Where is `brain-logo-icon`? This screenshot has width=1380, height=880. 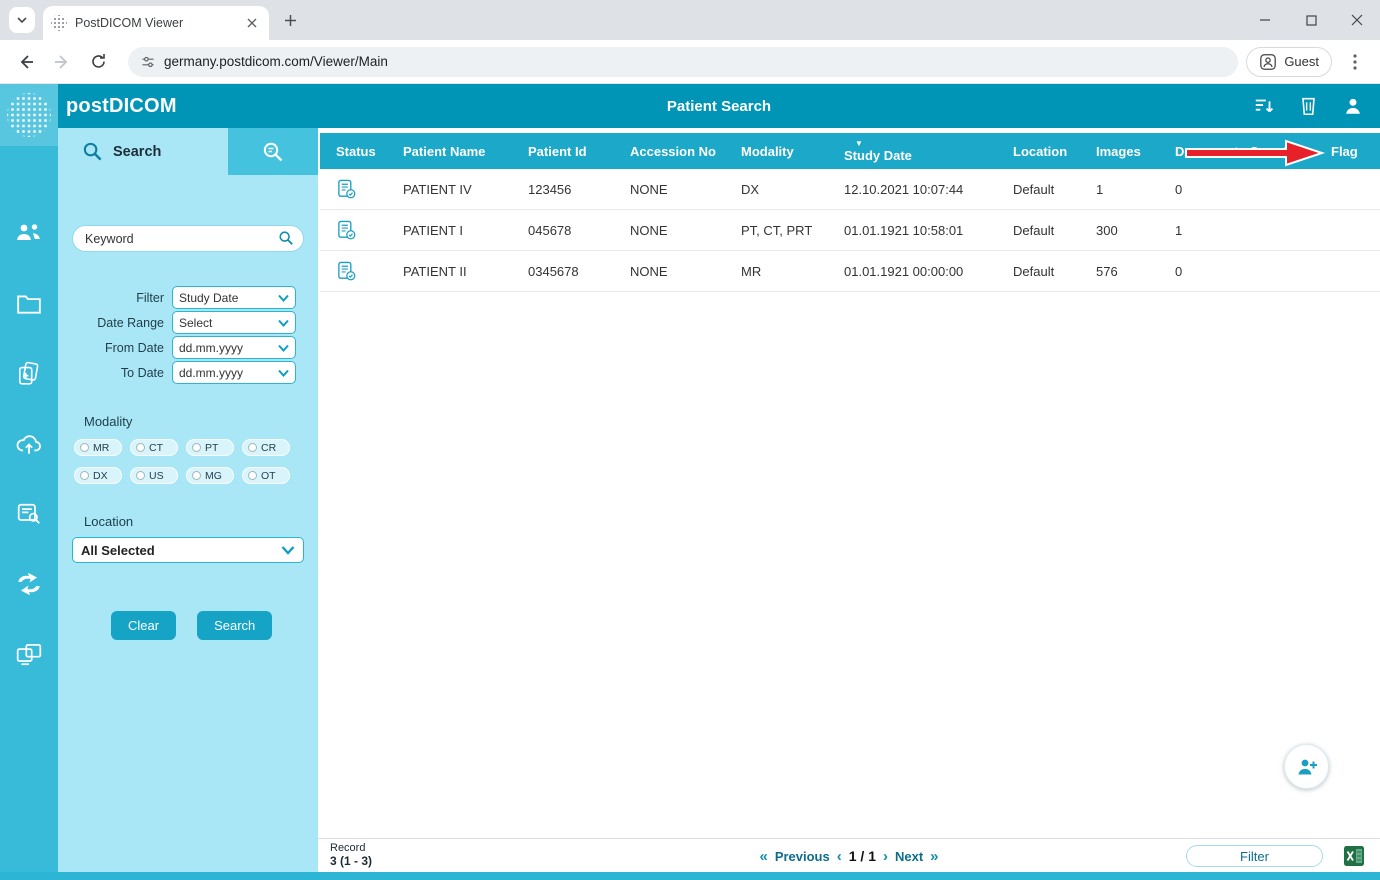 brain-logo-icon is located at coordinates (29, 115).